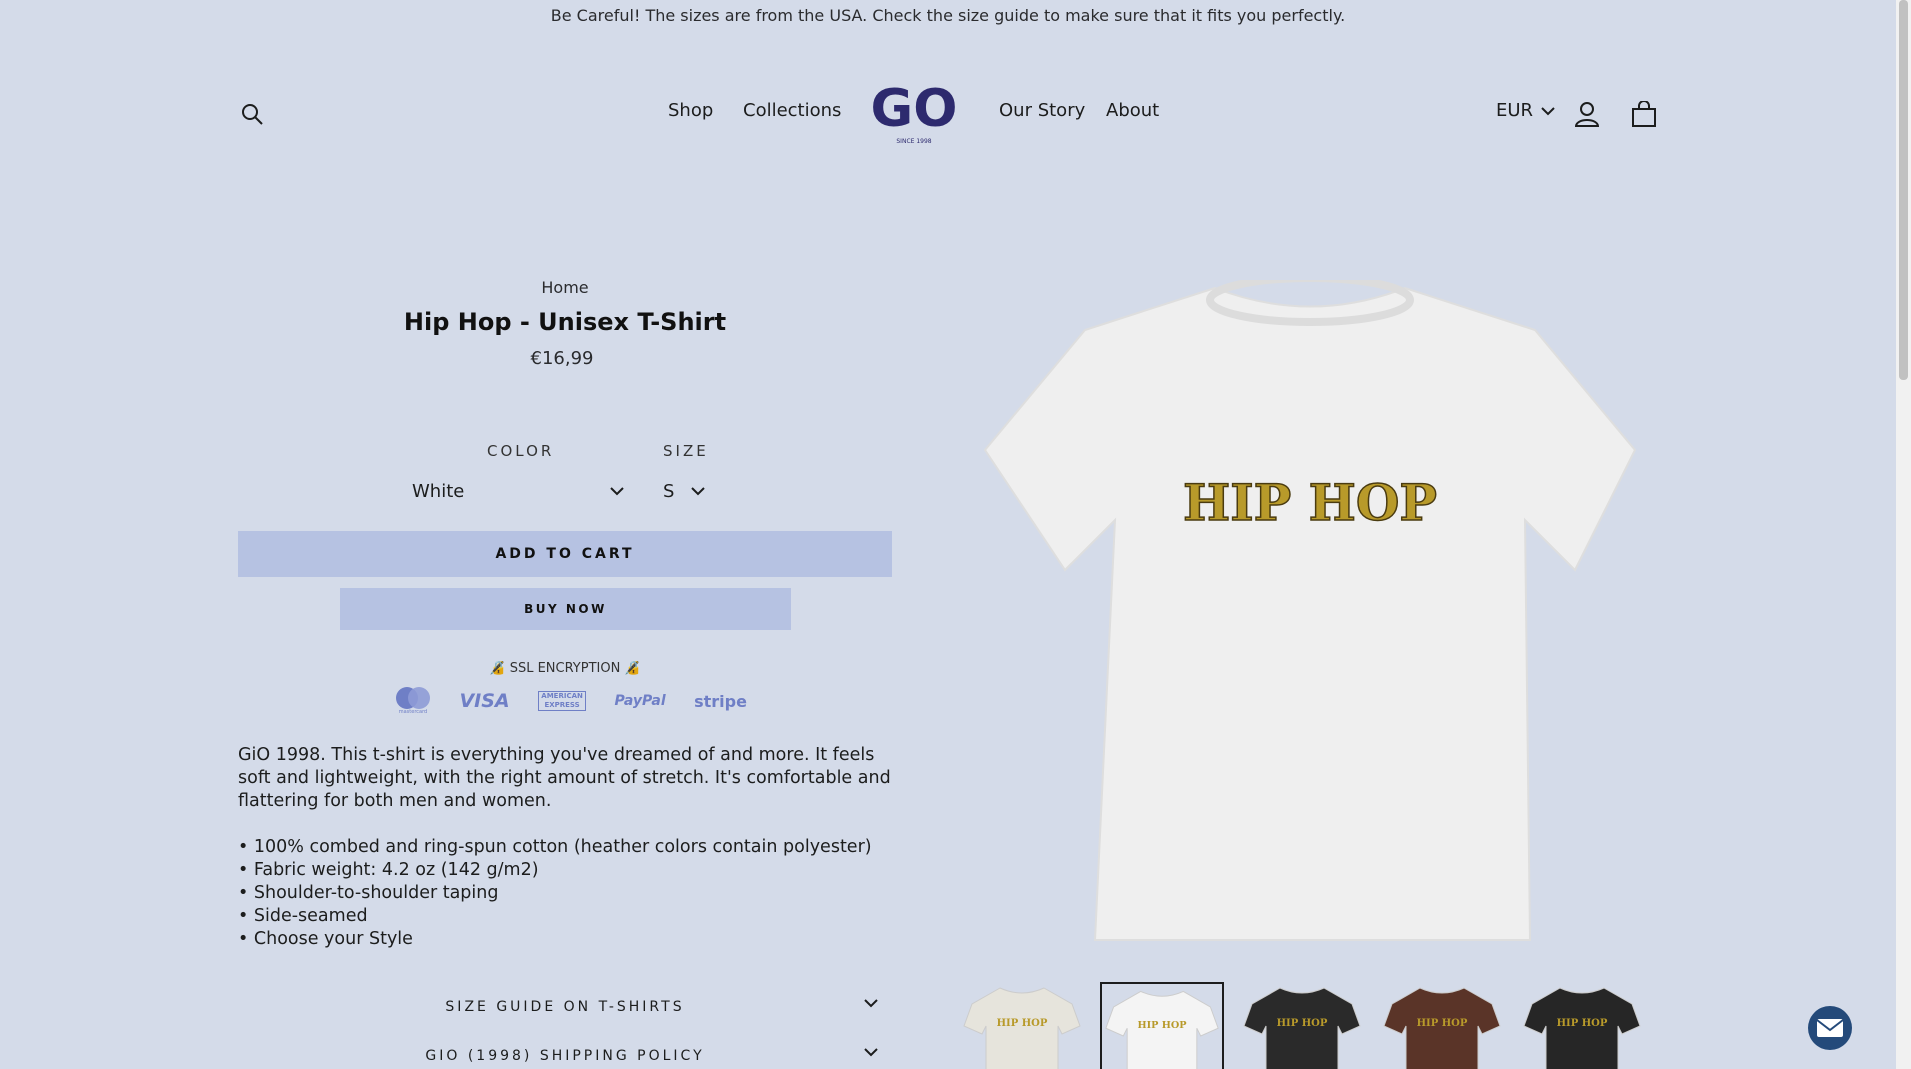 This screenshot has height=1069, width=1911. What do you see at coordinates (565, 609) in the screenshot?
I see `buy-now-button: BUY NOW` at bounding box center [565, 609].